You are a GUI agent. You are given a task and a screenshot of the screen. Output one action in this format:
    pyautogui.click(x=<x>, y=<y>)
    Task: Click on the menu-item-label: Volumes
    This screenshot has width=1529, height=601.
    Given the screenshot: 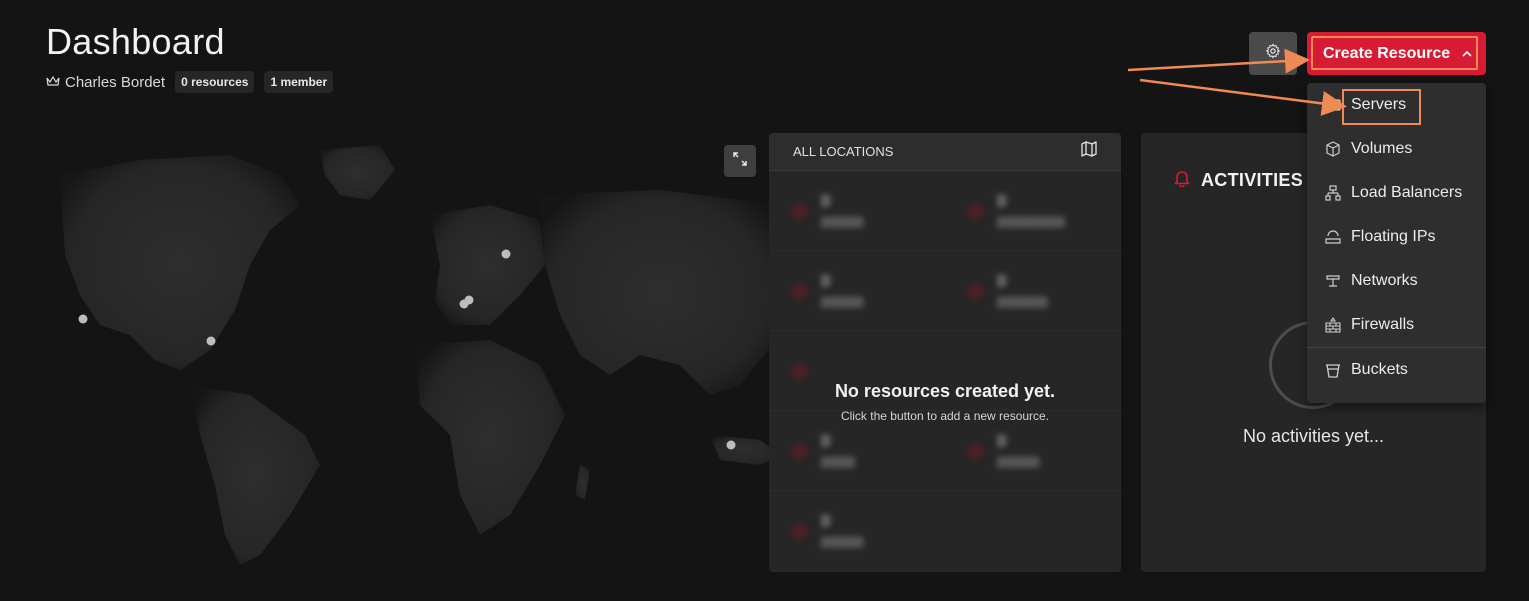 What is the action you would take?
    pyautogui.click(x=1382, y=148)
    